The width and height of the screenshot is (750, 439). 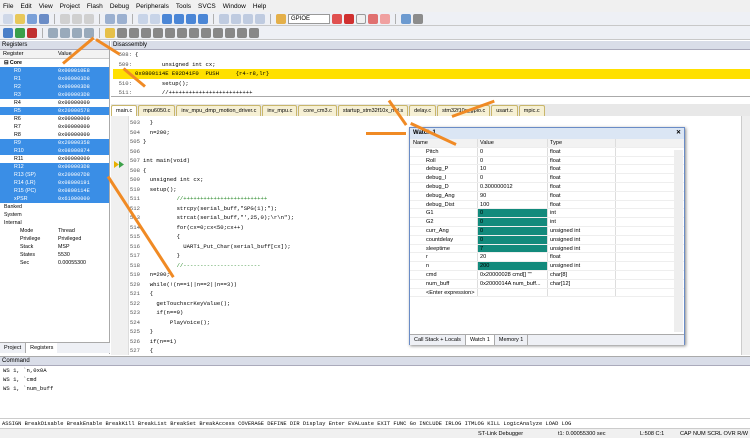 What do you see at coordinates (207, 171) in the screenshot?
I see `code-line: 508{` at bounding box center [207, 171].